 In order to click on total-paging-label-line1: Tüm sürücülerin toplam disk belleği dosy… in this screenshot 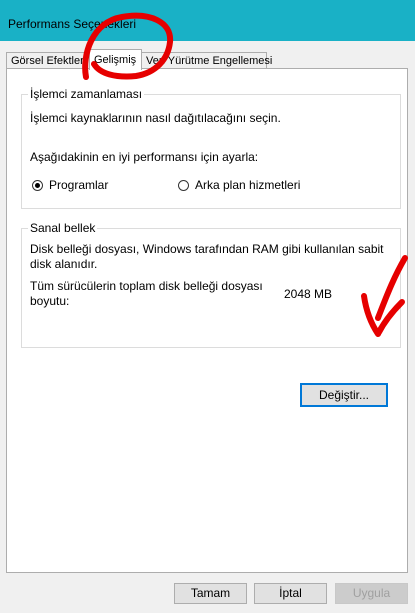, I will do `click(146, 286)`.